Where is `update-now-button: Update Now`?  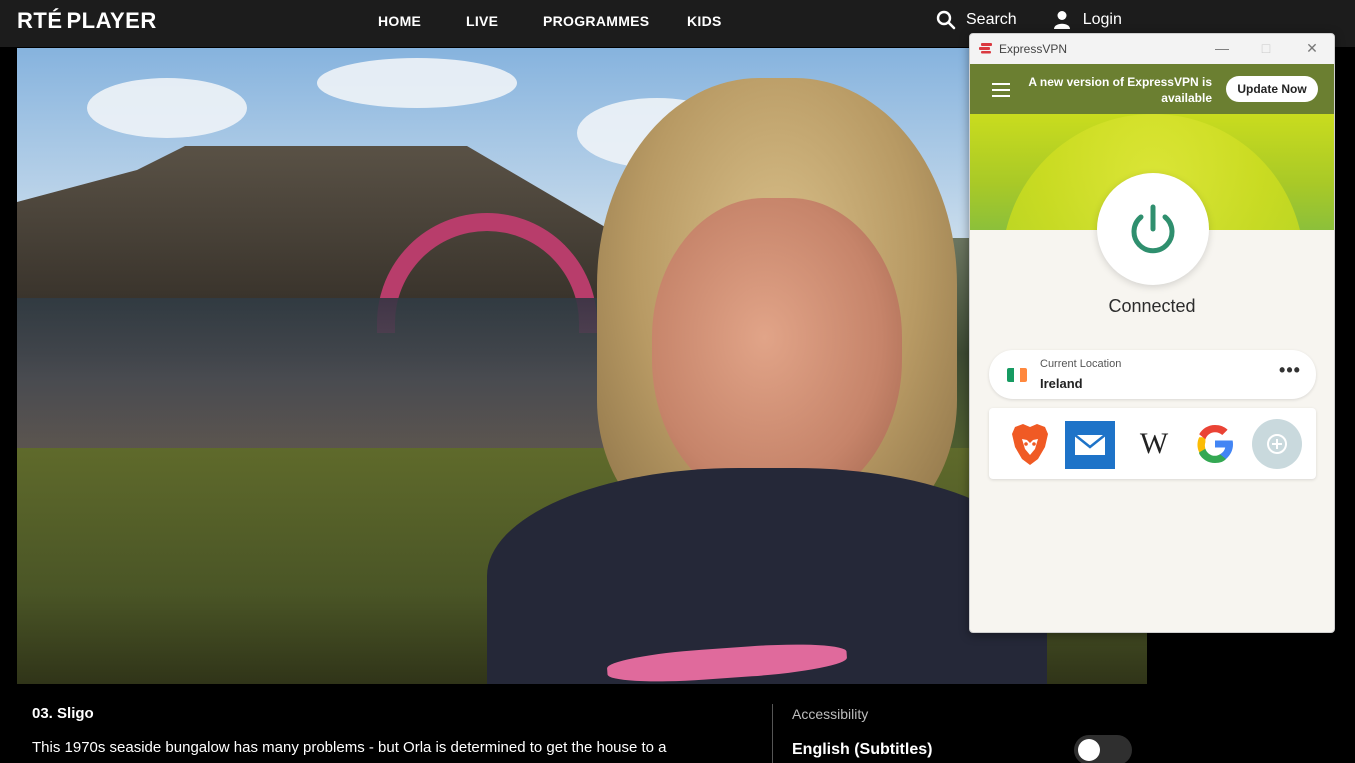 update-now-button: Update Now is located at coordinates (1272, 89).